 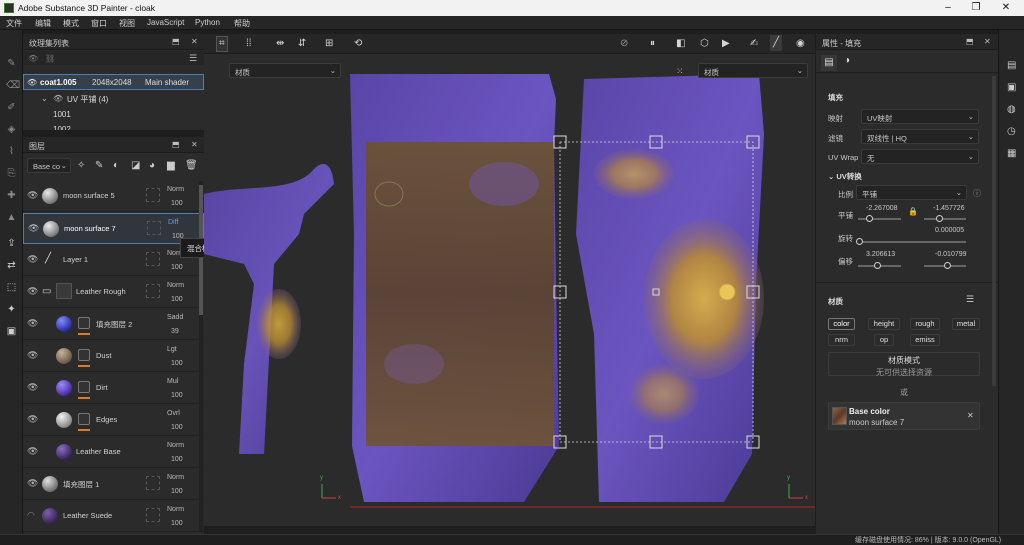 What do you see at coordinates (11, 151) in the screenshot?
I see `smudge-icon: ⌇` at bounding box center [11, 151].